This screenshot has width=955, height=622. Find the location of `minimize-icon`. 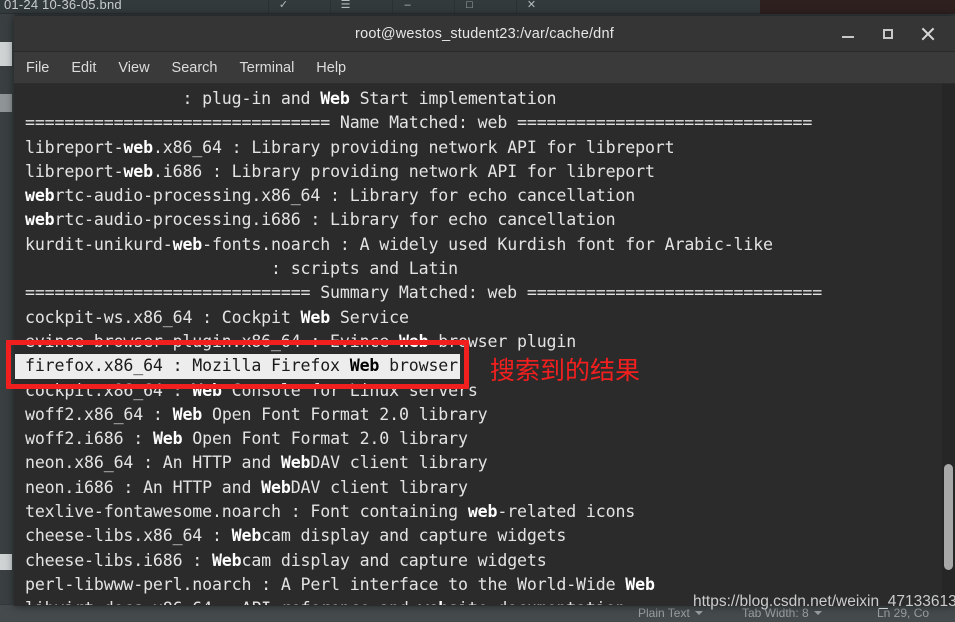

minimize-icon is located at coordinates (848, 37).